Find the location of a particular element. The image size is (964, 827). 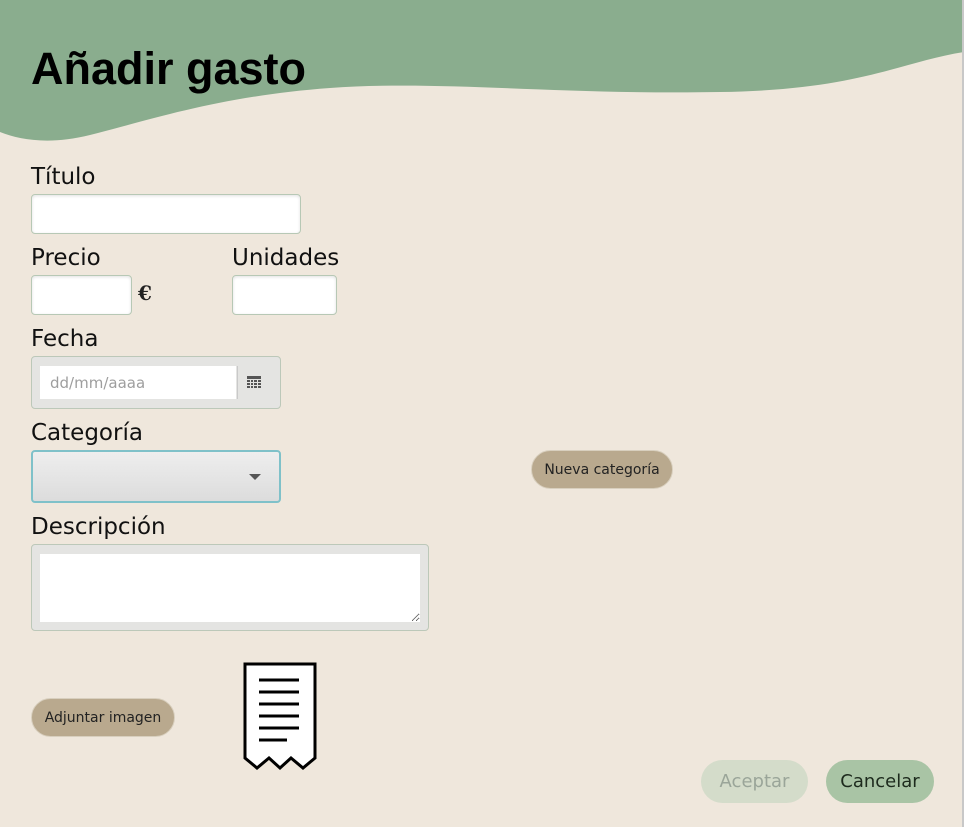

page-title: Añadir gasto is located at coordinates (169, 68).